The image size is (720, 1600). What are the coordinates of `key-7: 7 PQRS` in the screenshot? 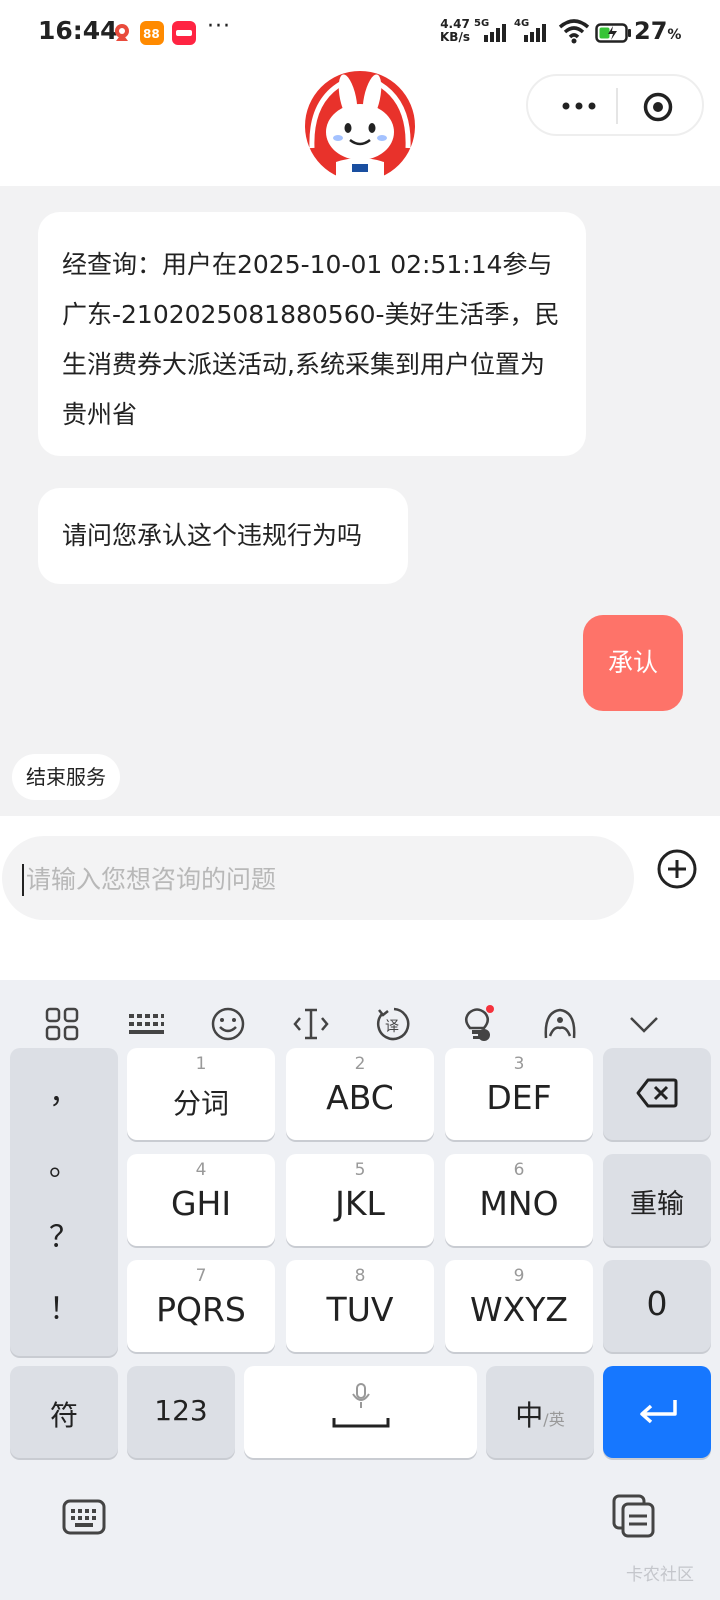 It's located at (201, 1306).